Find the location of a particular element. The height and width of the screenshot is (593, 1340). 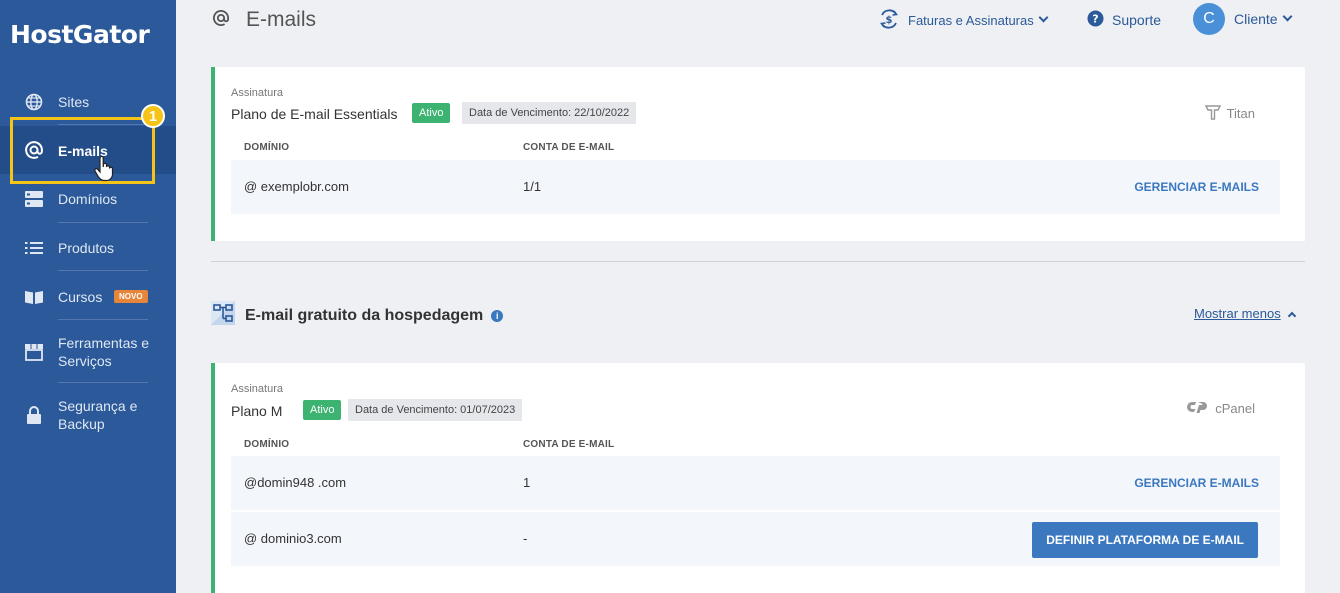

info-icon: i is located at coordinates (497, 315).